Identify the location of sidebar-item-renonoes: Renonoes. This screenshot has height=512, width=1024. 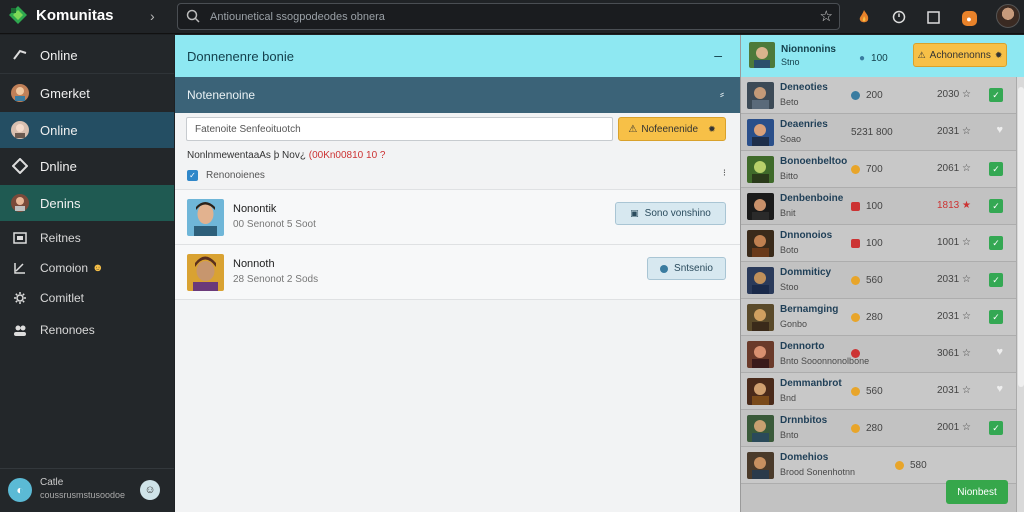
(87, 330).